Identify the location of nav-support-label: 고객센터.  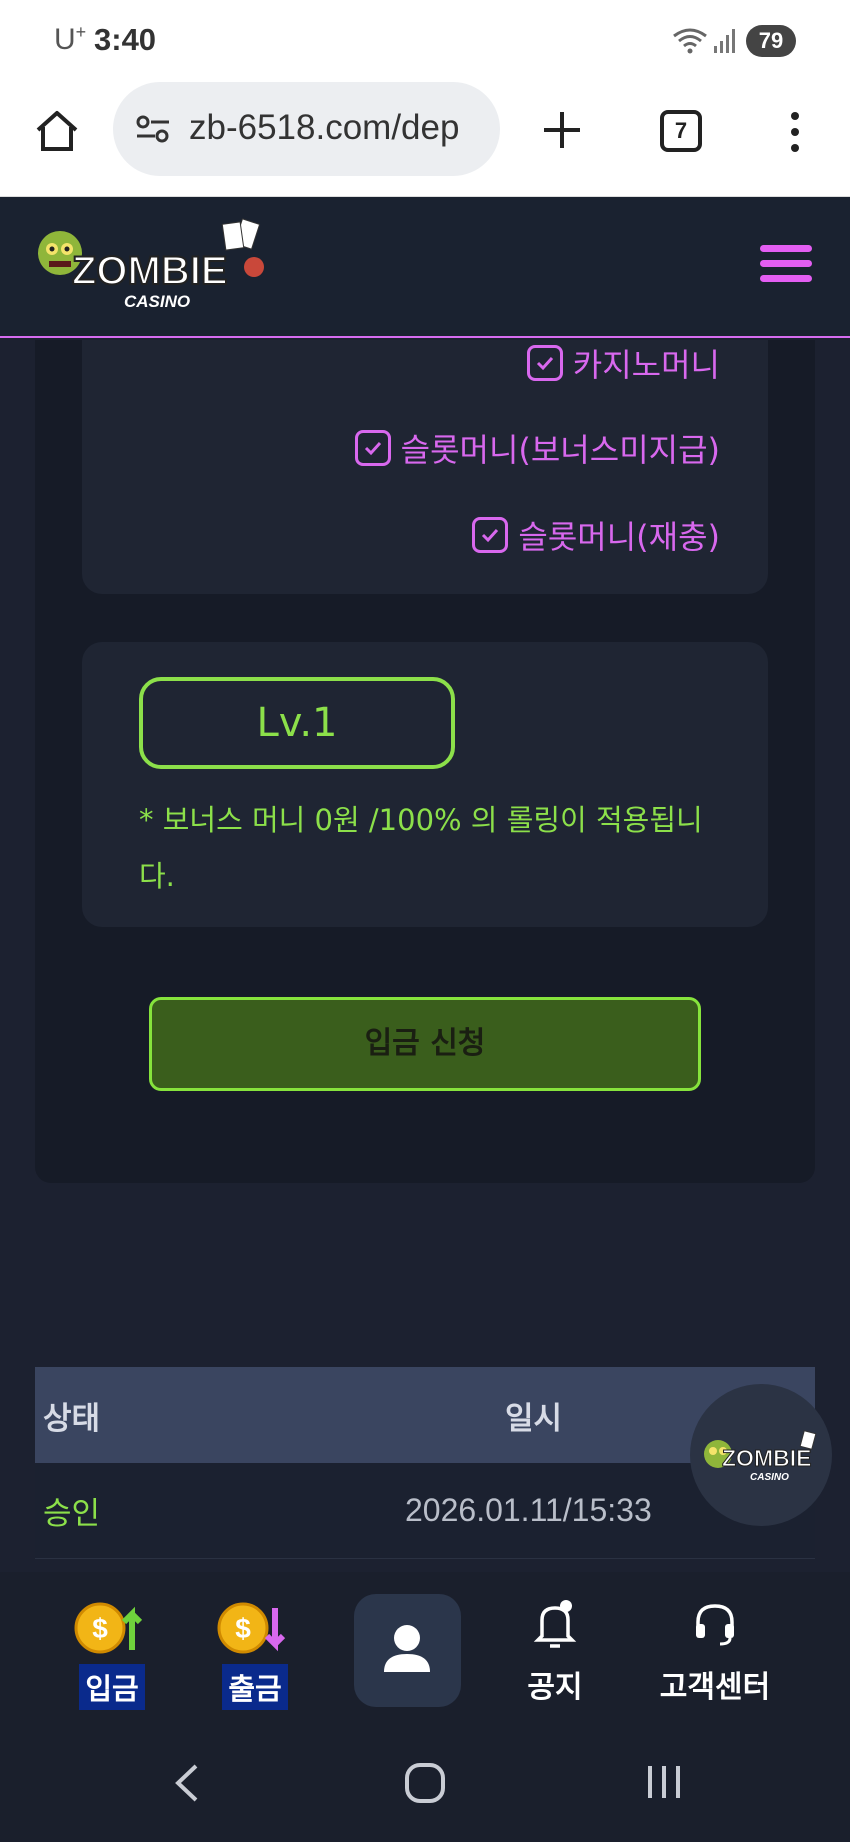
(715, 1687).